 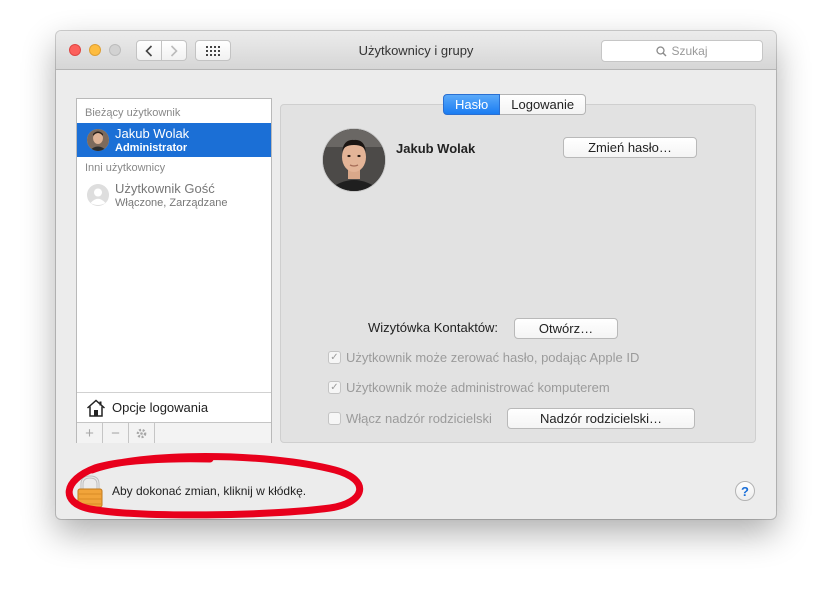 What do you see at coordinates (209, 491) in the screenshot?
I see `lock-hint-text: Aby dokonać zmian, kliknij w kłódkę.` at bounding box center [209, 491].